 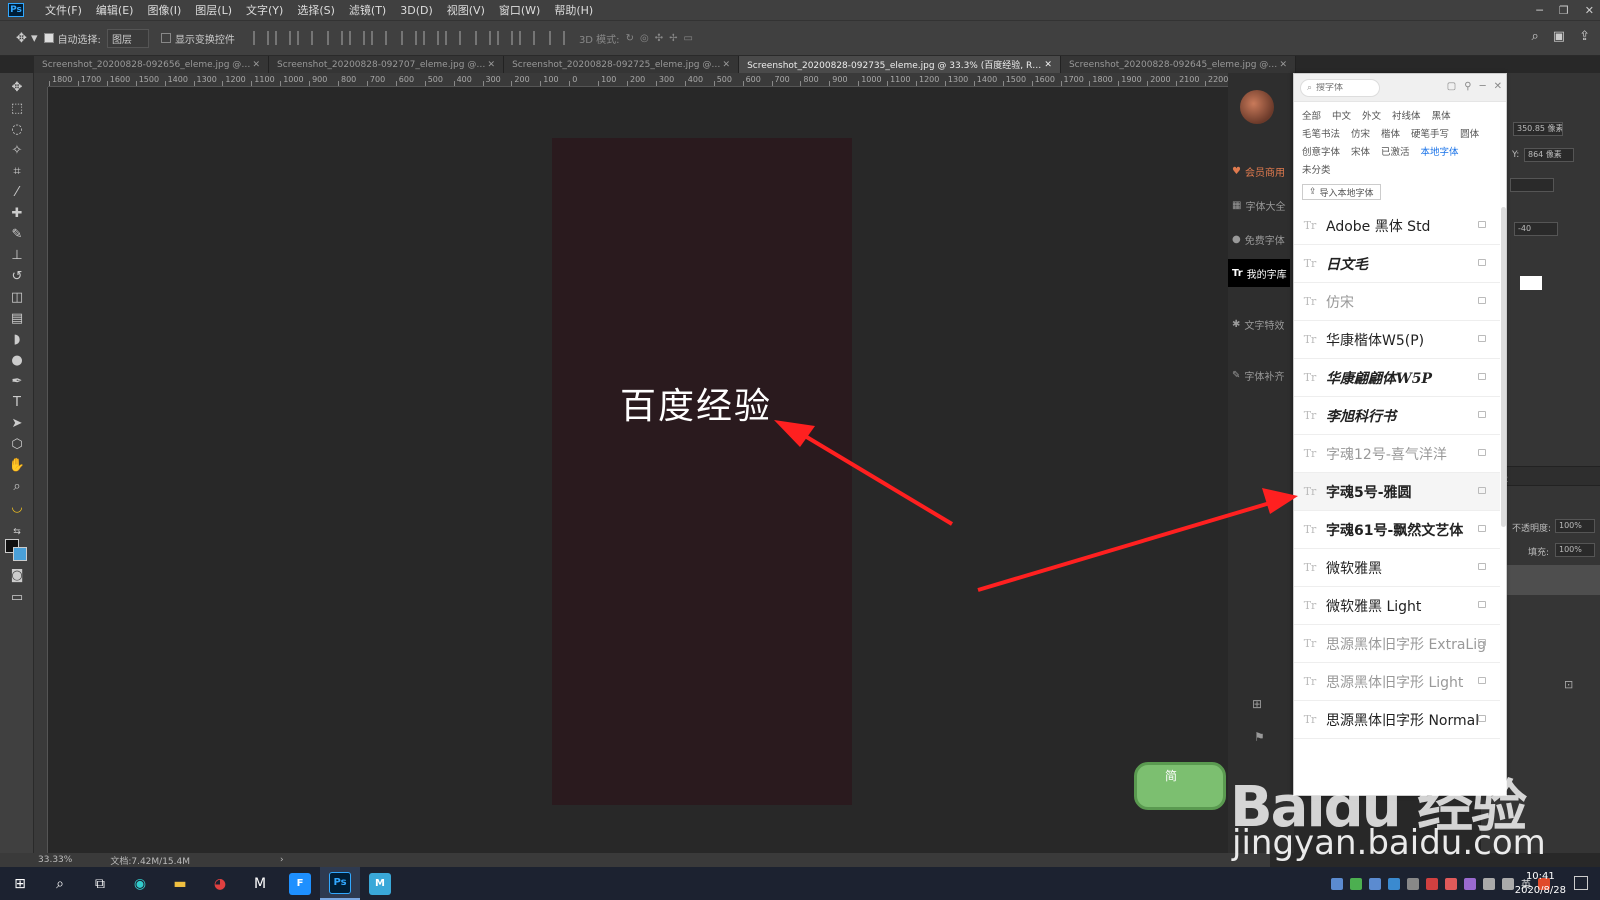 I want to click on pen-tool-icon: ✒, so click(x=17, y=382).